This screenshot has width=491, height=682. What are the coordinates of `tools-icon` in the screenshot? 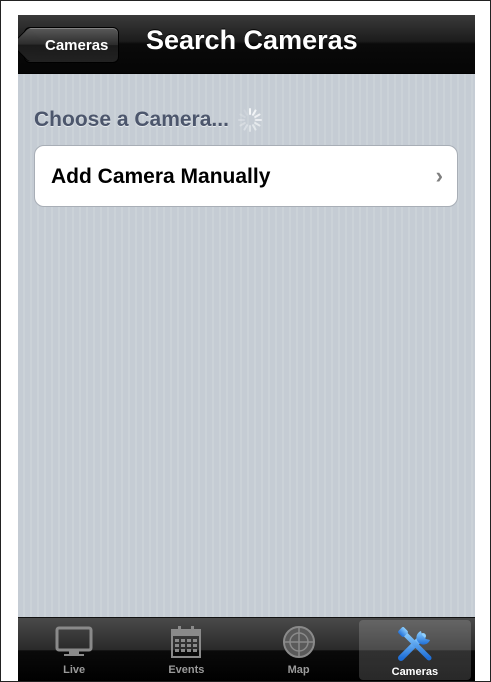 It's located at (415, 644).